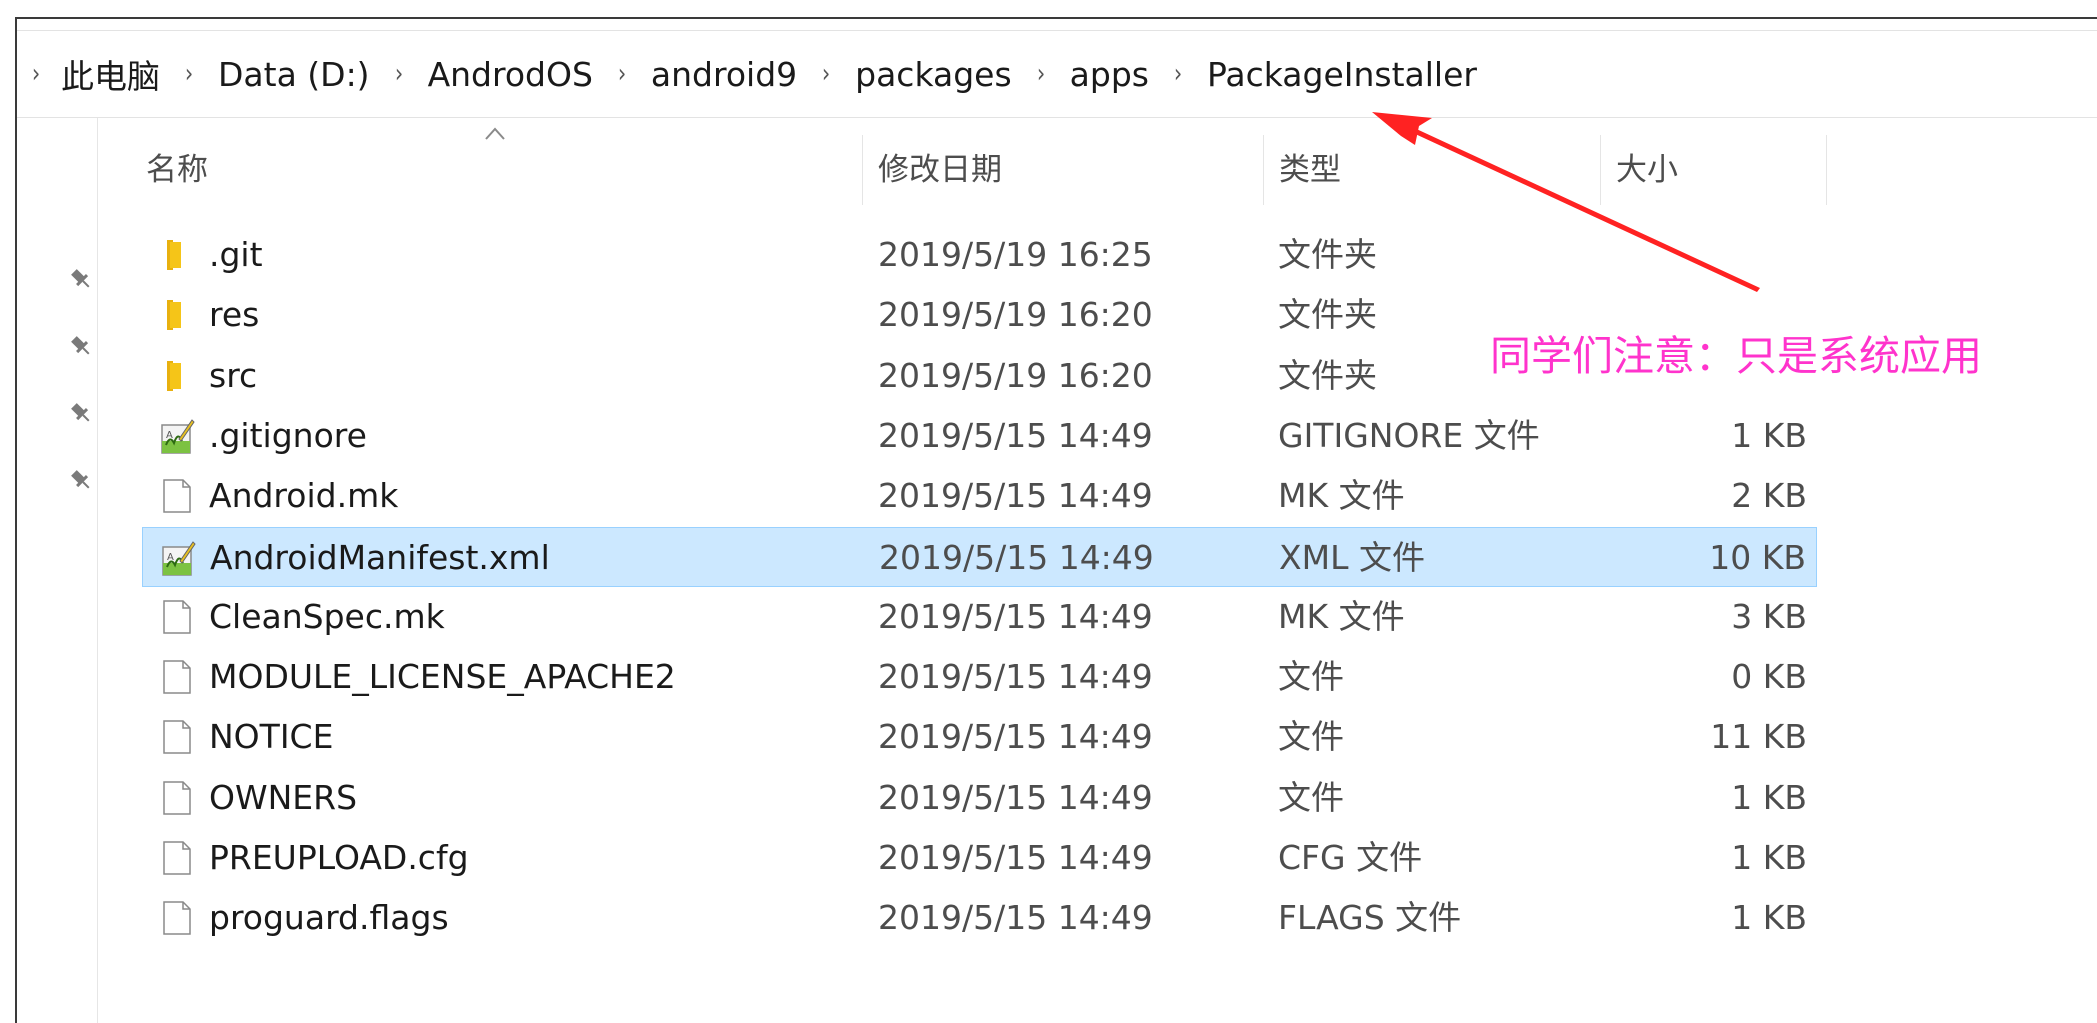 The width and height of the screenshot is (2097, 1023). I want to click on column-header-date: 修改日期, so click(1064, 170).